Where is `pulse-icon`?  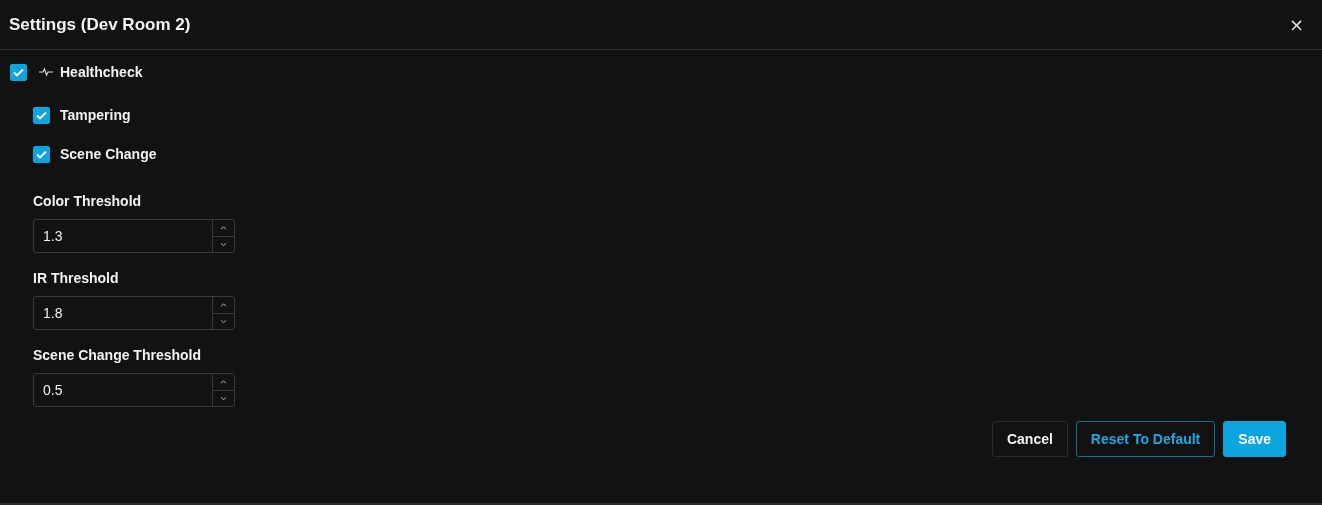
pulse-icon is located at coordinates (46, 72).